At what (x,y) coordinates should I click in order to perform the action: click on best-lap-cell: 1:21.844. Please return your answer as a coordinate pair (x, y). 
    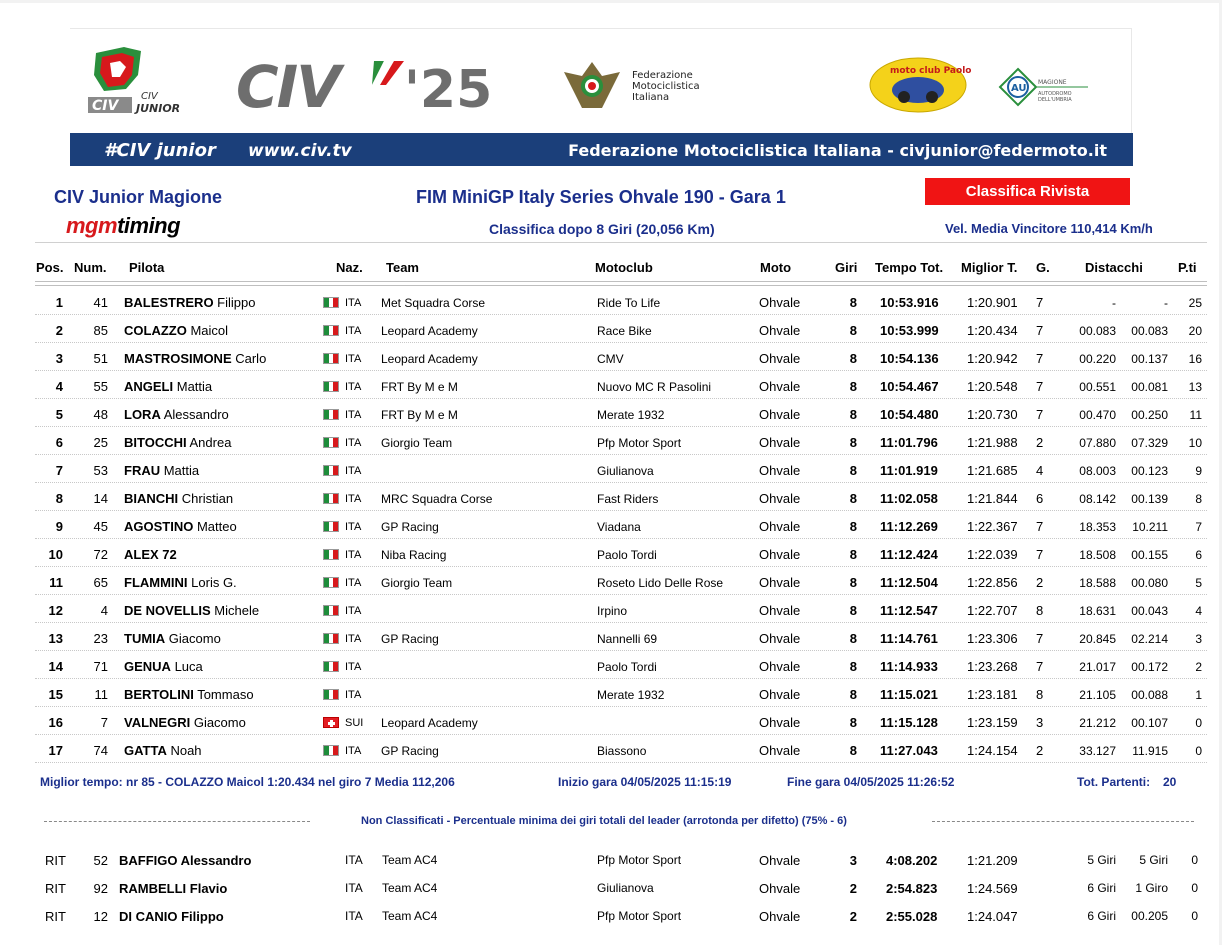
    Looking at the image, I should click on (992, 498).